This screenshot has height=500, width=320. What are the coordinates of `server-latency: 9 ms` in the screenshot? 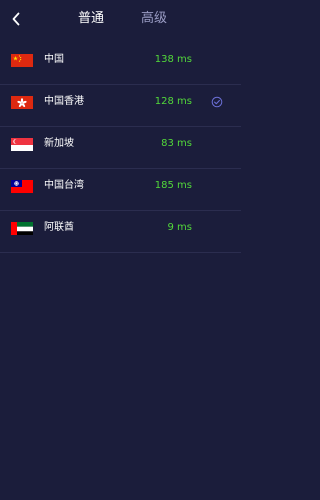 It's located at (180, 227).